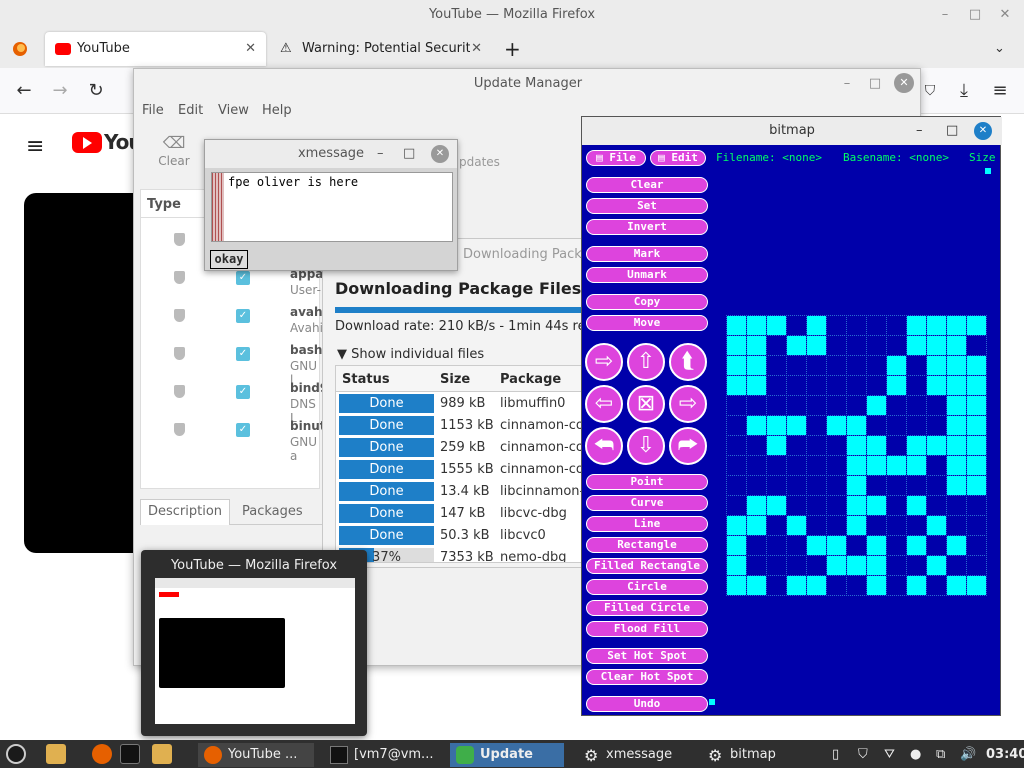 This screenshot has height=768, width=1024. What do you see at coordinates (646, 446) in the screenshot?
I see `down-icon: ⇩` at bounding box center [646, 446].